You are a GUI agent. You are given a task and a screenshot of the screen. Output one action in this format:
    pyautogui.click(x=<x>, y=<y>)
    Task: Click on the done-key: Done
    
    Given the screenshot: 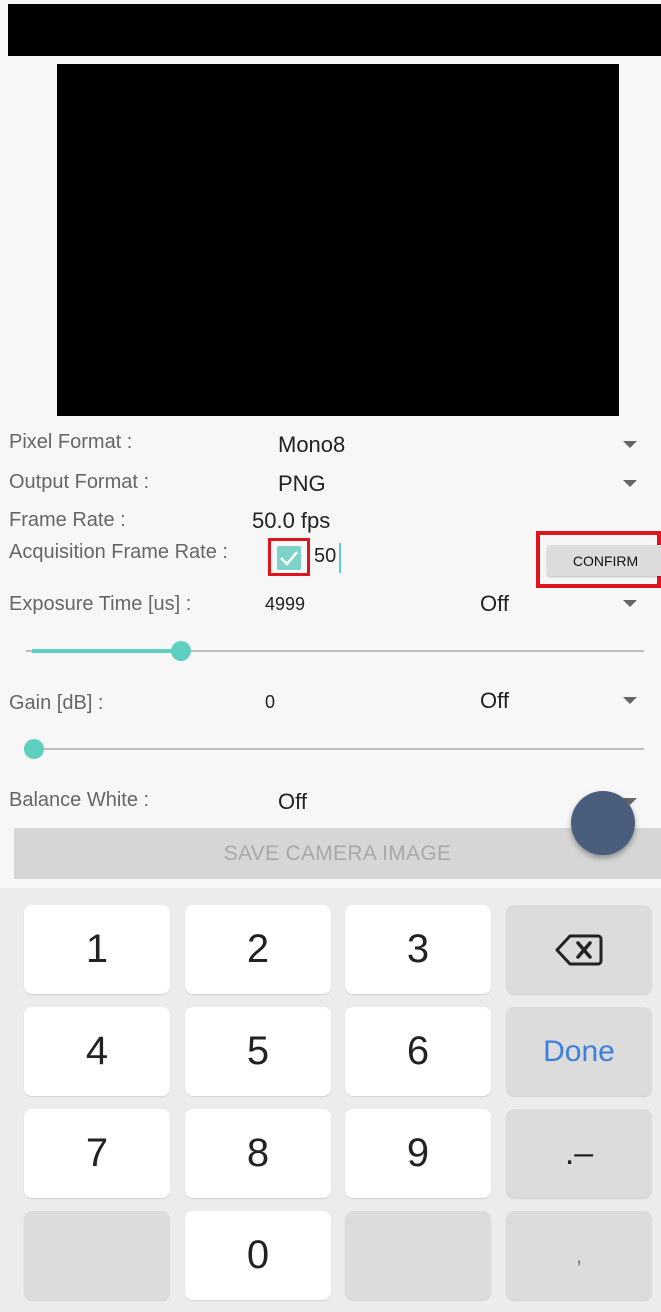 What is the action you would take?
    pyautogui.click(x=579, y=1051)
    